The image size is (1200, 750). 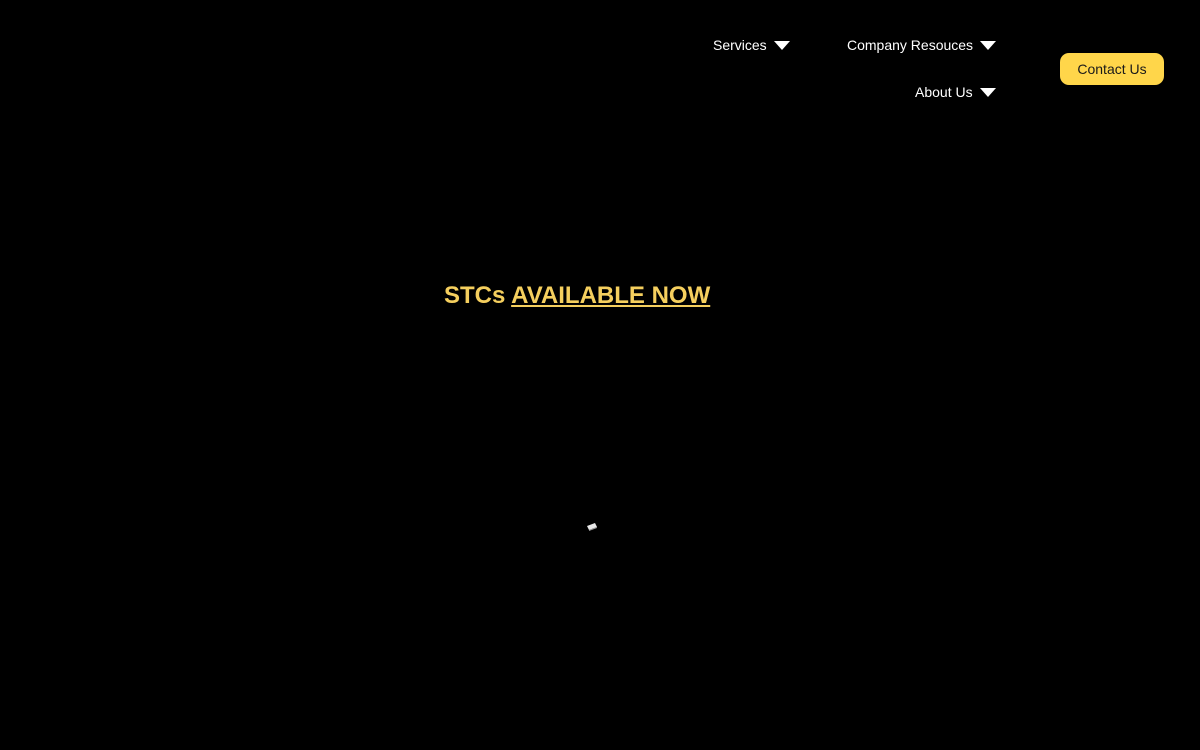 I want to click on nav-item-services: Services, so click(x=751, y=45).